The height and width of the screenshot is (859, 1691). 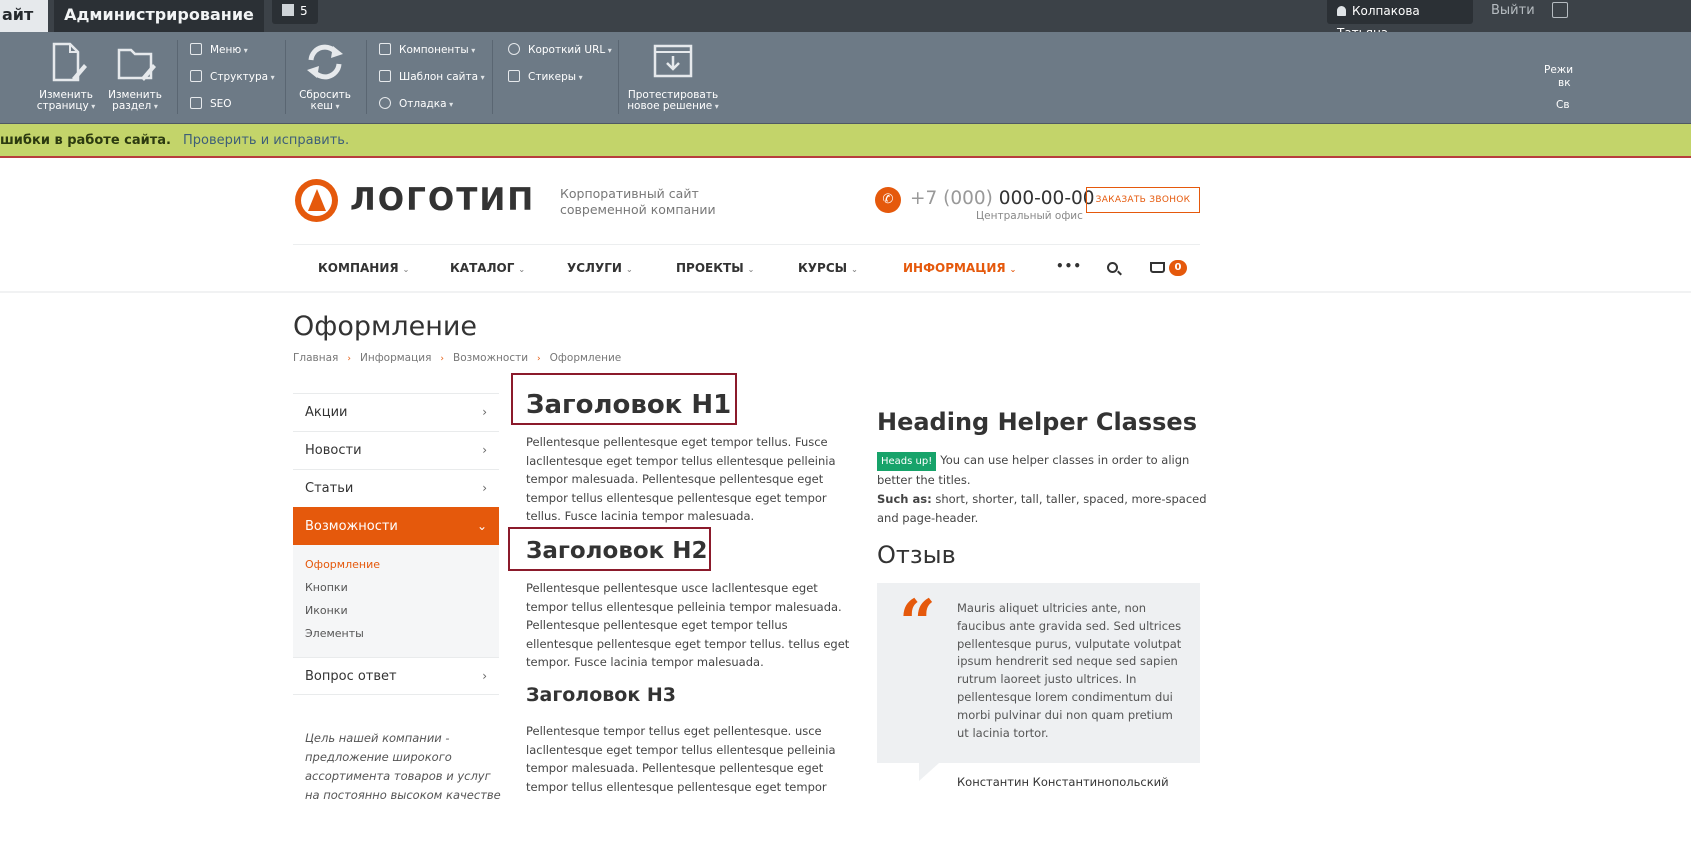 I want to click on nav-label: КОМПАНИЯ, so click(x=358, y=268).